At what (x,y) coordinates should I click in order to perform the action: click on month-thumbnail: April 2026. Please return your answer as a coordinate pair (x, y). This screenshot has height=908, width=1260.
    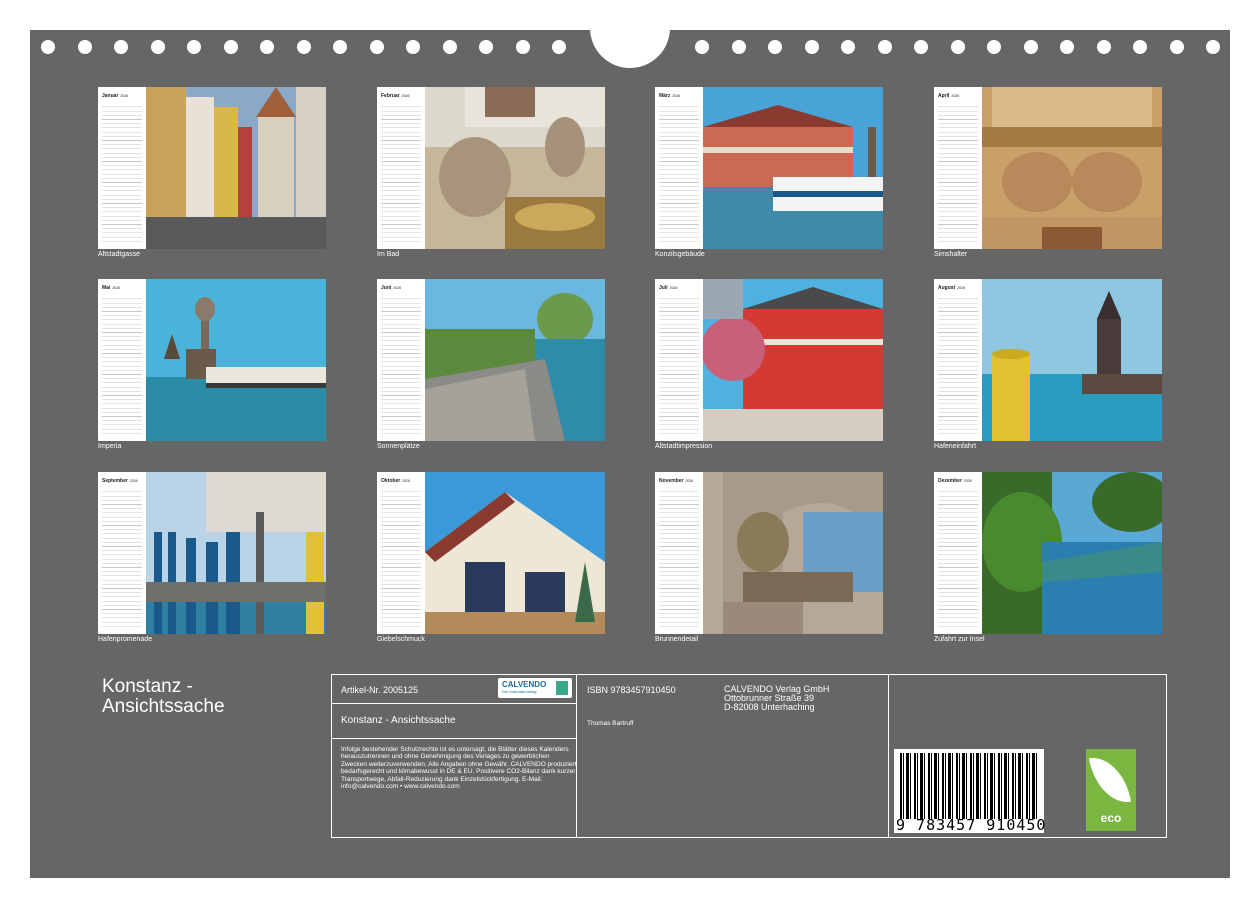
    Looking at the image, I should click on (1048, 168).